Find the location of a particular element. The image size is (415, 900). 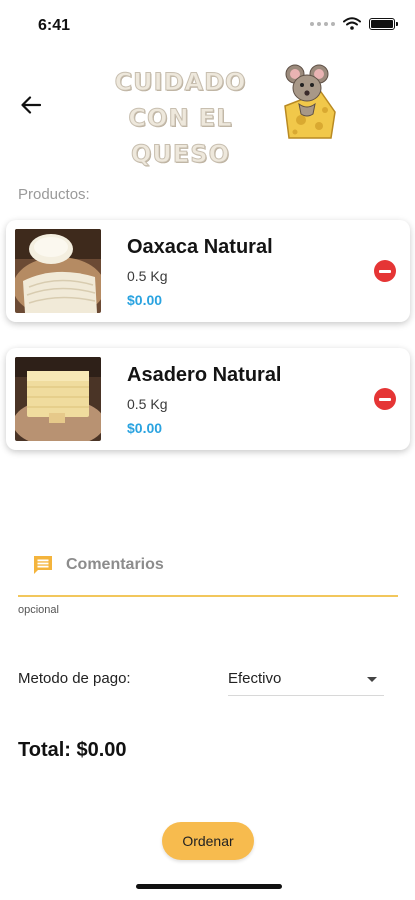

status-icons is located at coordinates (354, 23).